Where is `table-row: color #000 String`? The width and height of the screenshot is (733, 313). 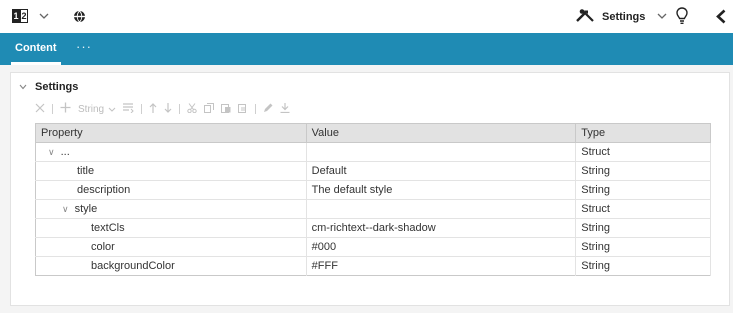 table-row: color #000 String is located at coordinates (373, 247).